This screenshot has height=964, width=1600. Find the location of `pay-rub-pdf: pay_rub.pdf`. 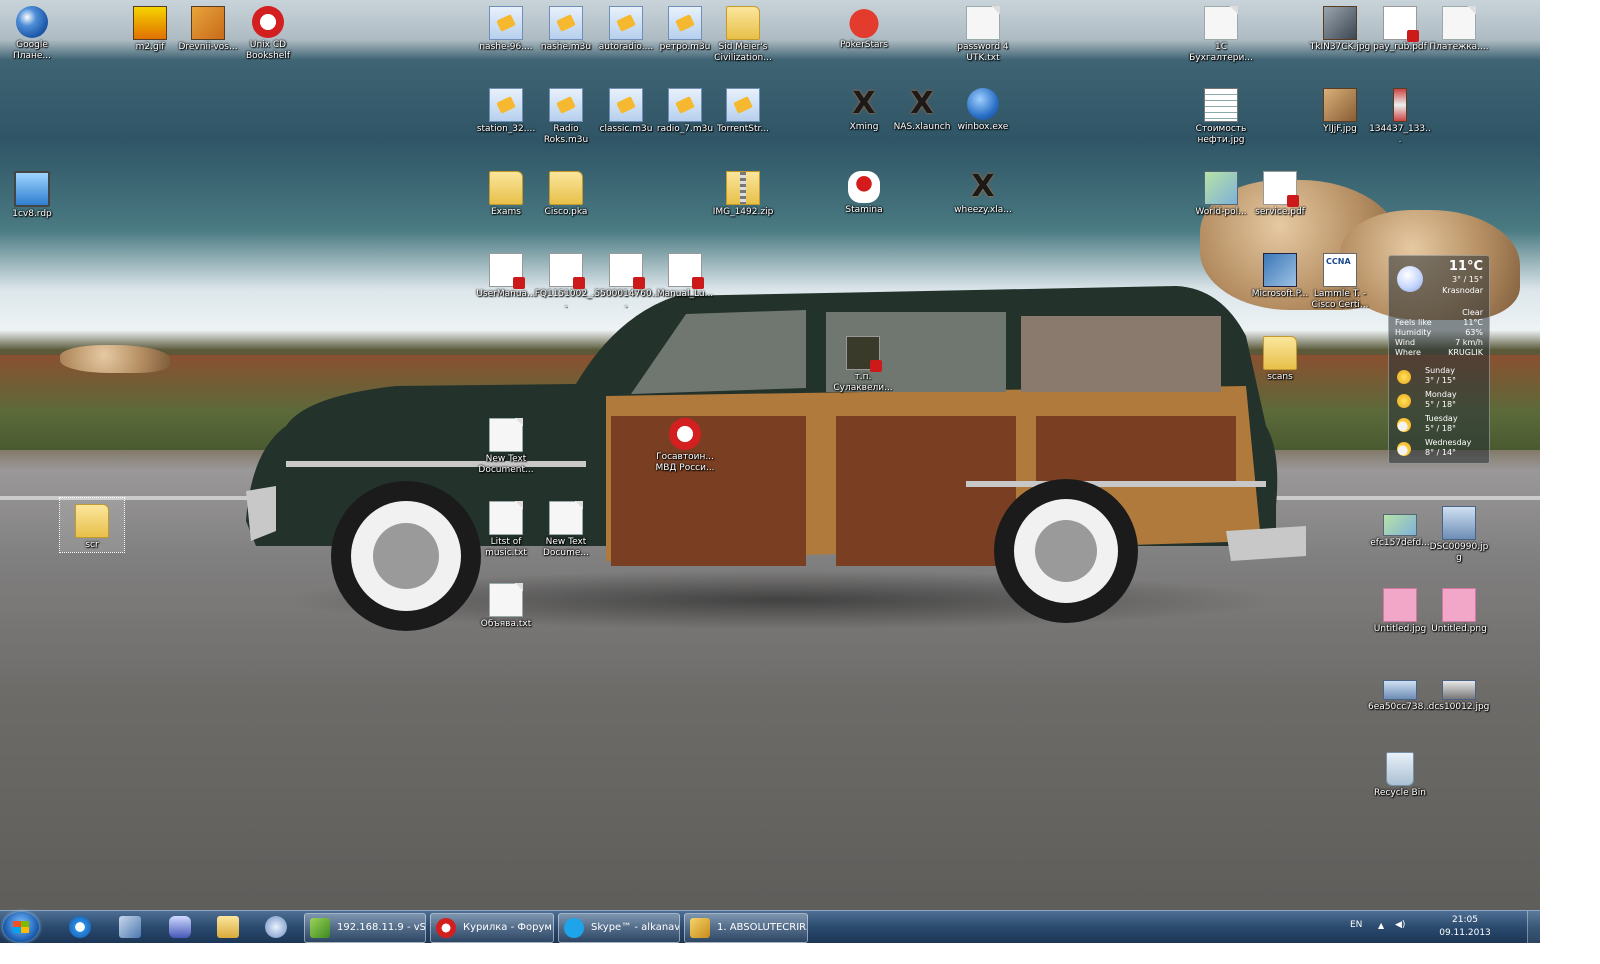

pay-rub-pdf: pay_rub.pdf is located at coordinates (1400, 26).